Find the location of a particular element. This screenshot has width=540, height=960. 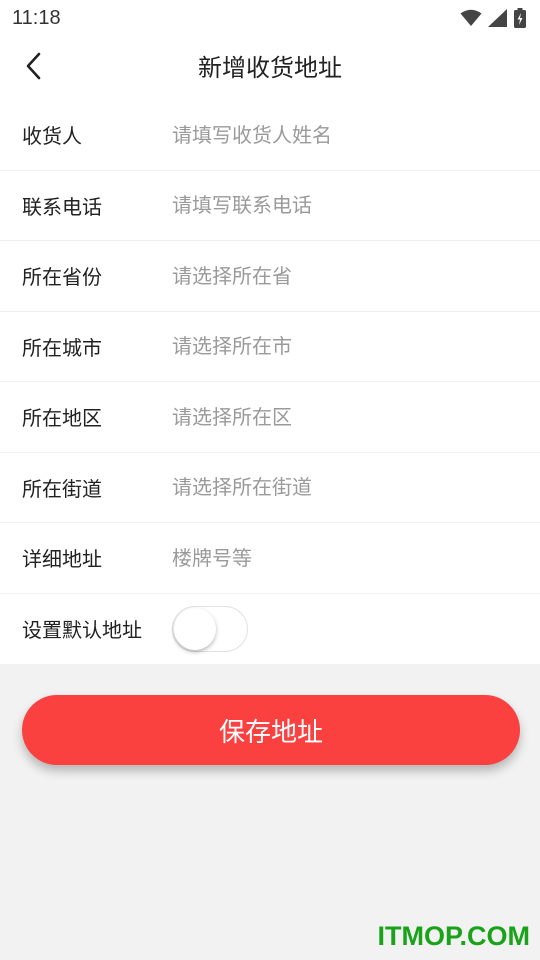

form-row-province: 所在省份 is located at coordinates (270, 276).